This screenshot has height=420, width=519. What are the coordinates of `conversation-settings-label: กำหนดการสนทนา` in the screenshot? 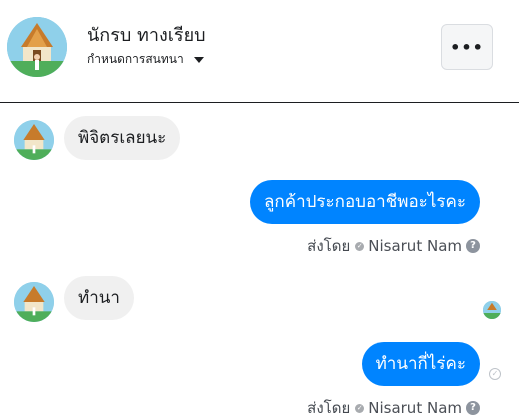 It's located at (145, 59).